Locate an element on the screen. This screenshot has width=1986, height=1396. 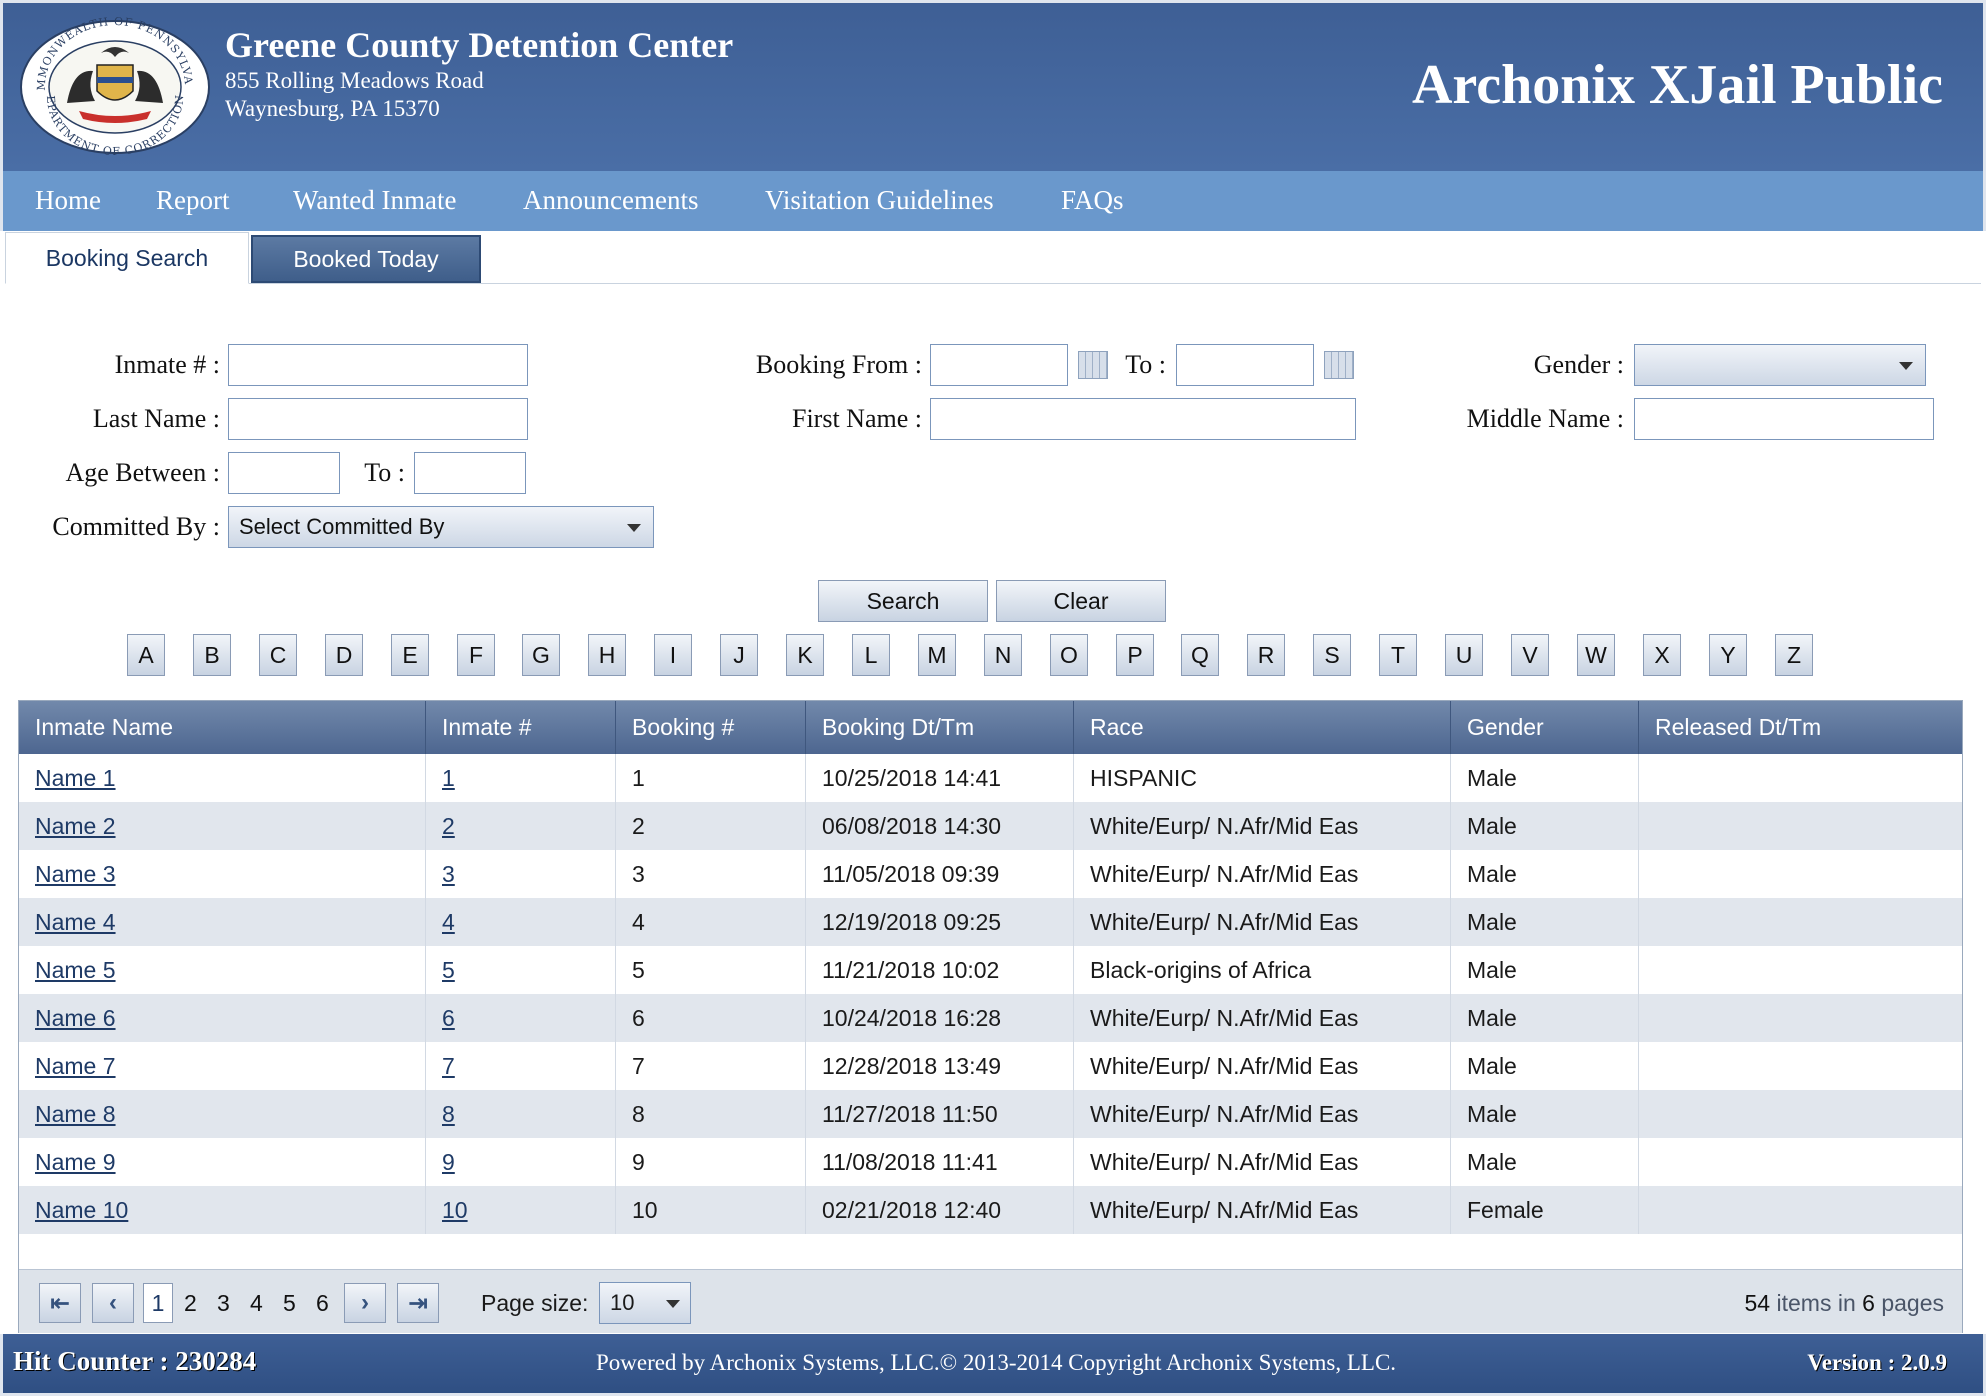
inmate-number-input is located at coordinates (378, 365).